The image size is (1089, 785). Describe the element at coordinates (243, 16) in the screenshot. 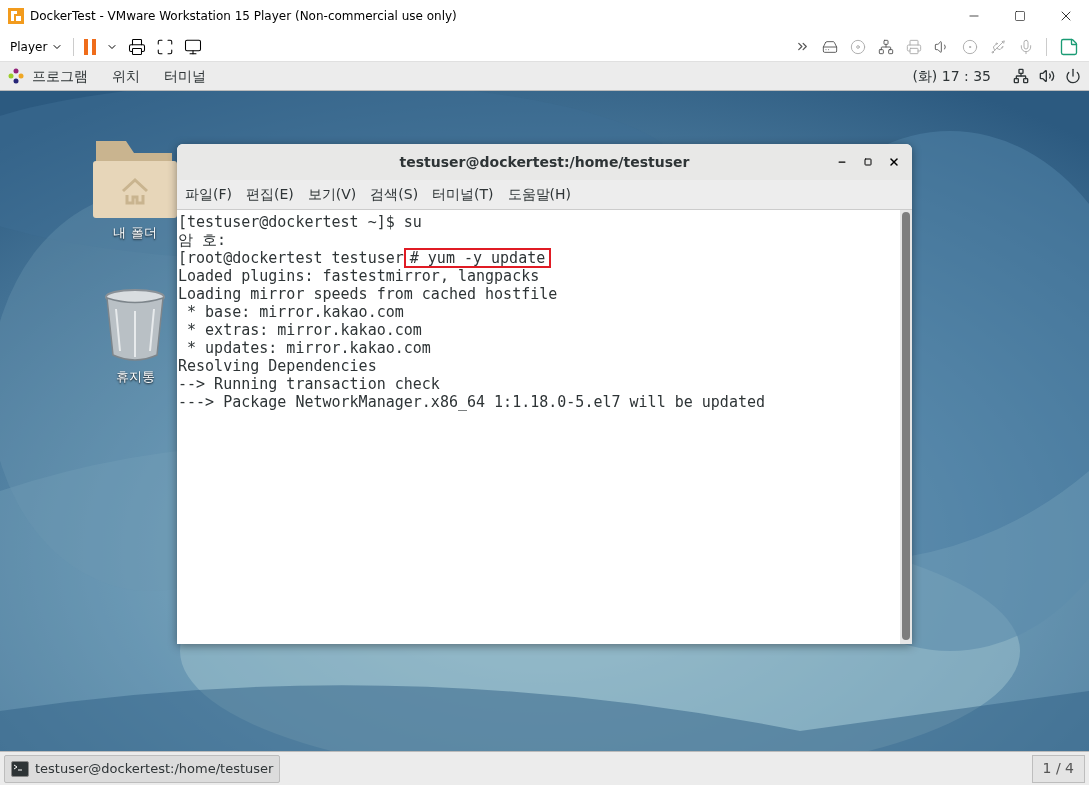

I see `window-title: DockerTest - VMware Workstation 15 Player (Non-commercial use only)` at that location.